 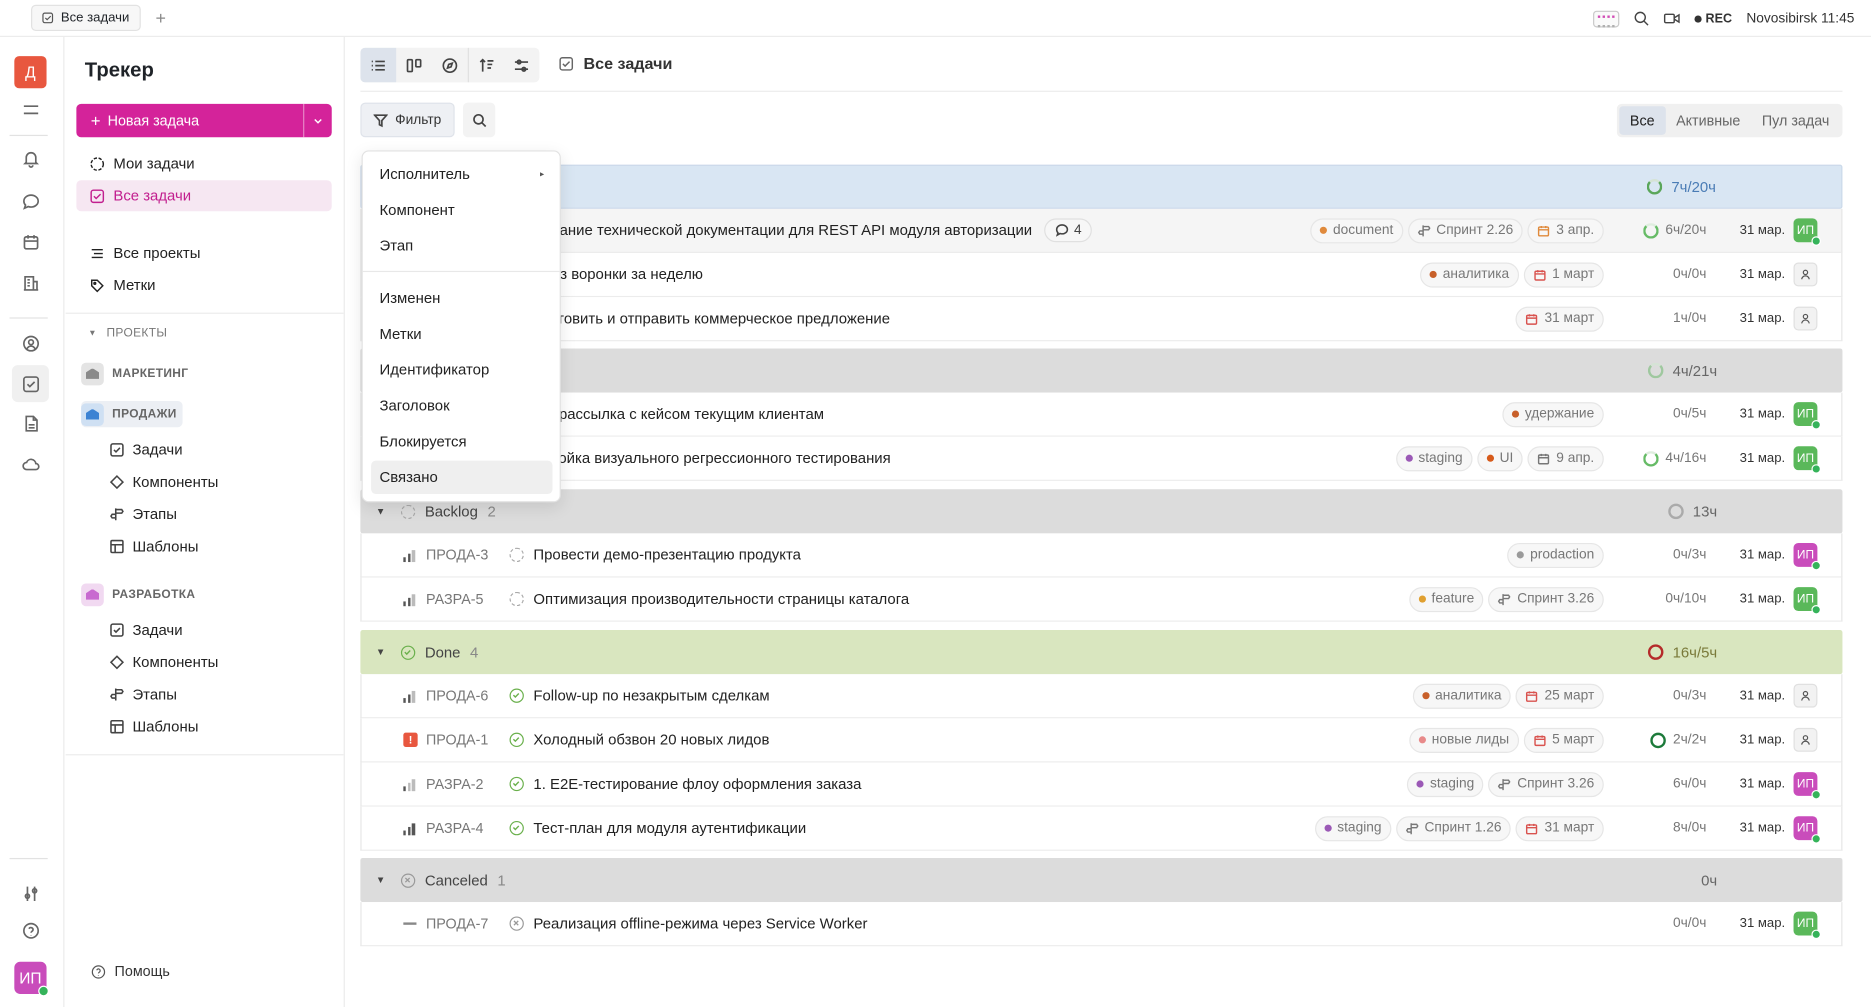 What do you see at coordinates (1563, 740) in the screenshot?
I see `due-date-chip: 5 март` at bounding box center [1563, 740].